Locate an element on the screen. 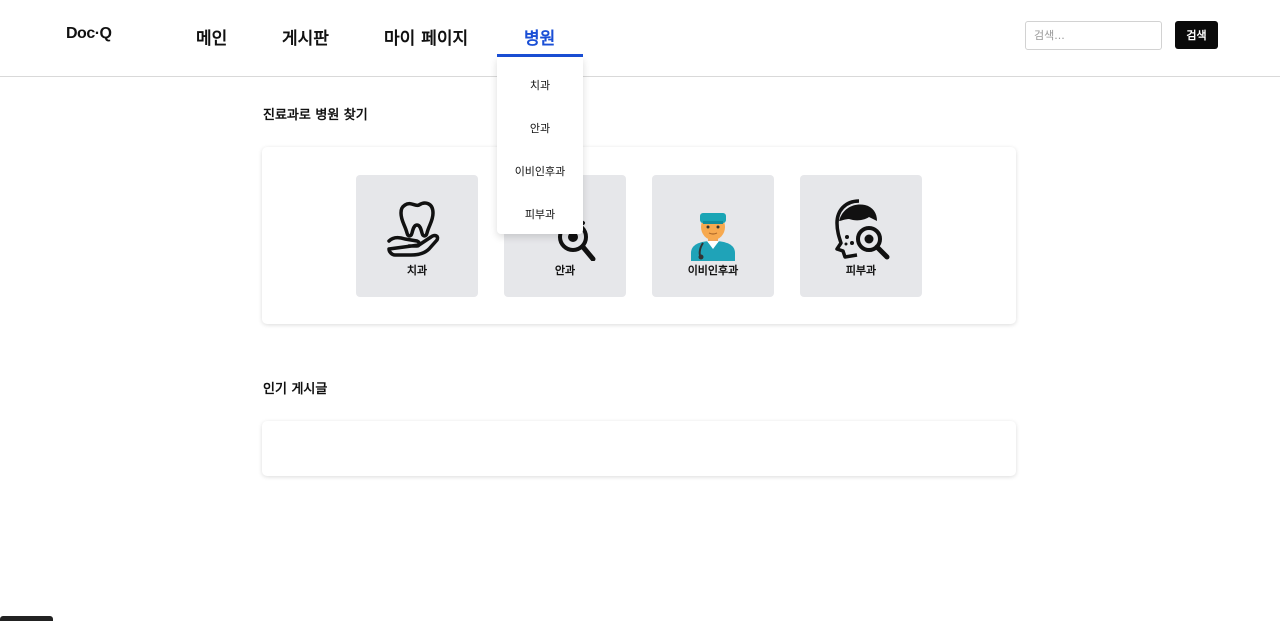  dept-tile-derma: 피부과 is located at coordinates (861, 236).